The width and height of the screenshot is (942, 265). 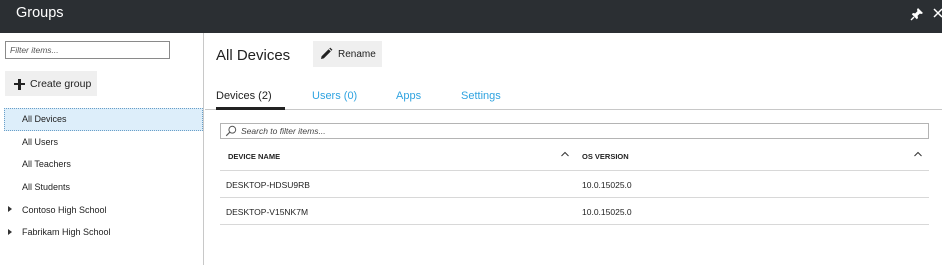 I want to click on tree-item-label: All Teachers, so click(x=46, y=164).